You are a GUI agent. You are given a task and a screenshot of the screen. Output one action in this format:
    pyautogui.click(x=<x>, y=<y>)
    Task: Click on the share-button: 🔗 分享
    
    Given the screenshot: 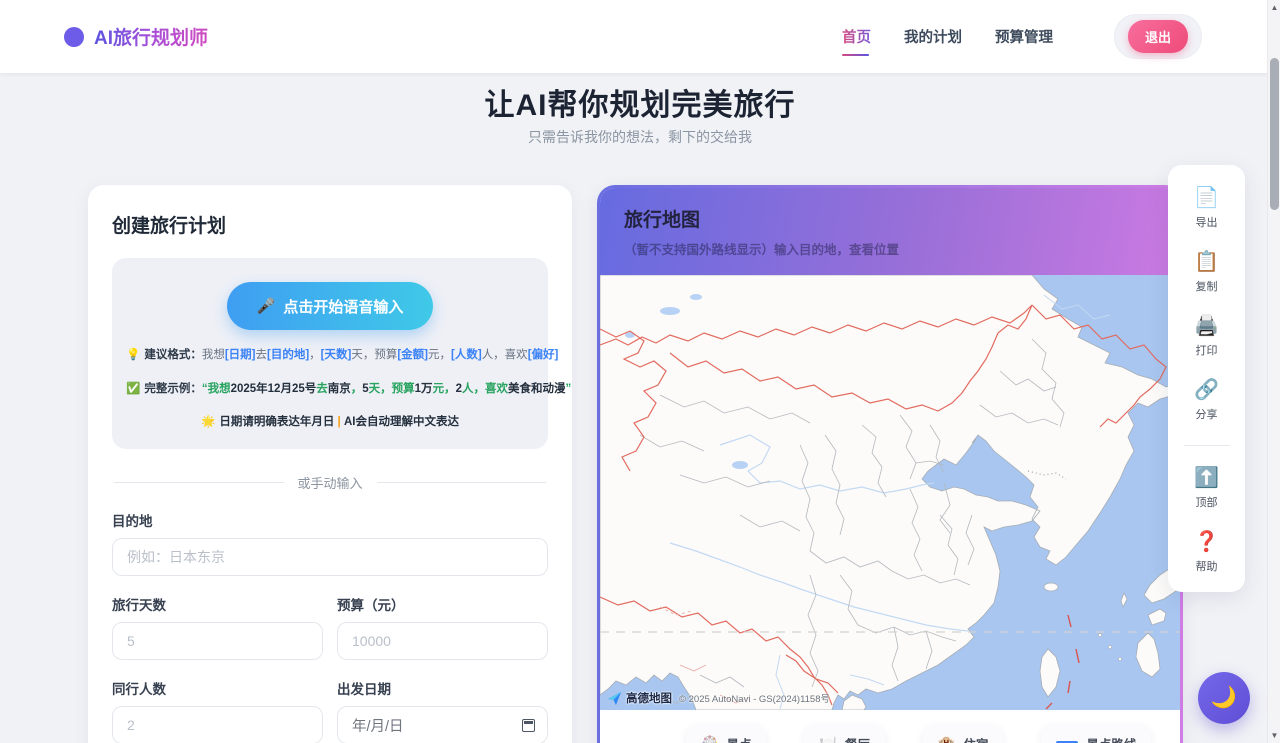 What is the action you would take?
    pyautogui.click(x=1206, y=400)
    